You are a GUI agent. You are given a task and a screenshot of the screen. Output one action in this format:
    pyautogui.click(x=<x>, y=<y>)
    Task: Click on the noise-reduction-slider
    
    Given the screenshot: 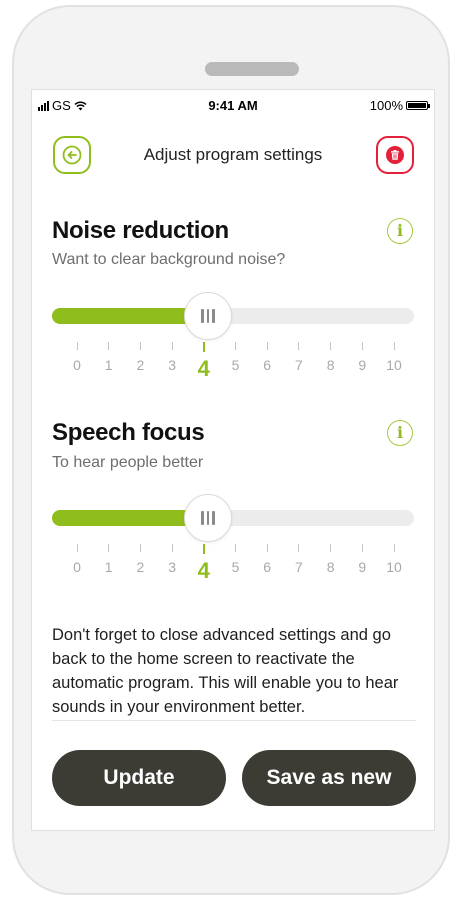 What is the action you would take?
    pyautogui.click(x=233, y=318)
    